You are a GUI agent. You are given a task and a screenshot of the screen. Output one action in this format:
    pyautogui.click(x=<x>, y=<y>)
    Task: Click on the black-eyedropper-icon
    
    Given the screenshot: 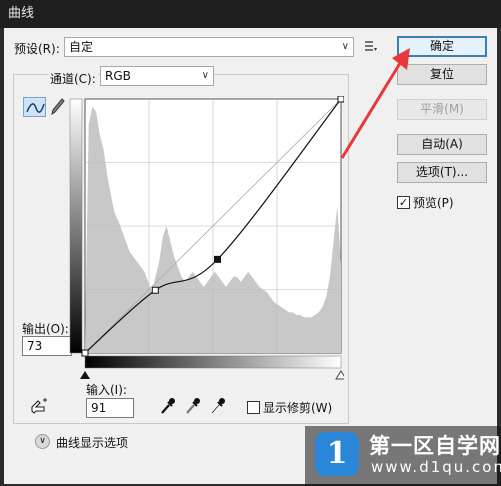 What is the action you would take?
    pyautogui.click(x=167, y=406)
    